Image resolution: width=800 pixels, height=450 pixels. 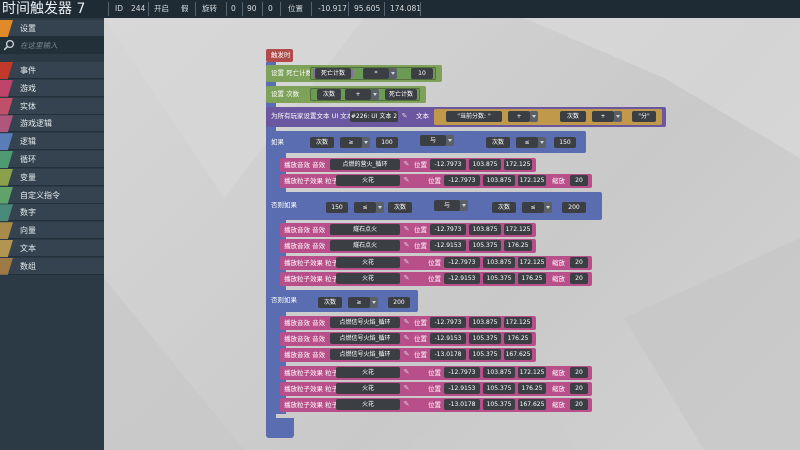 I want to click on category-item: 向量, so click(x=52, y=231).